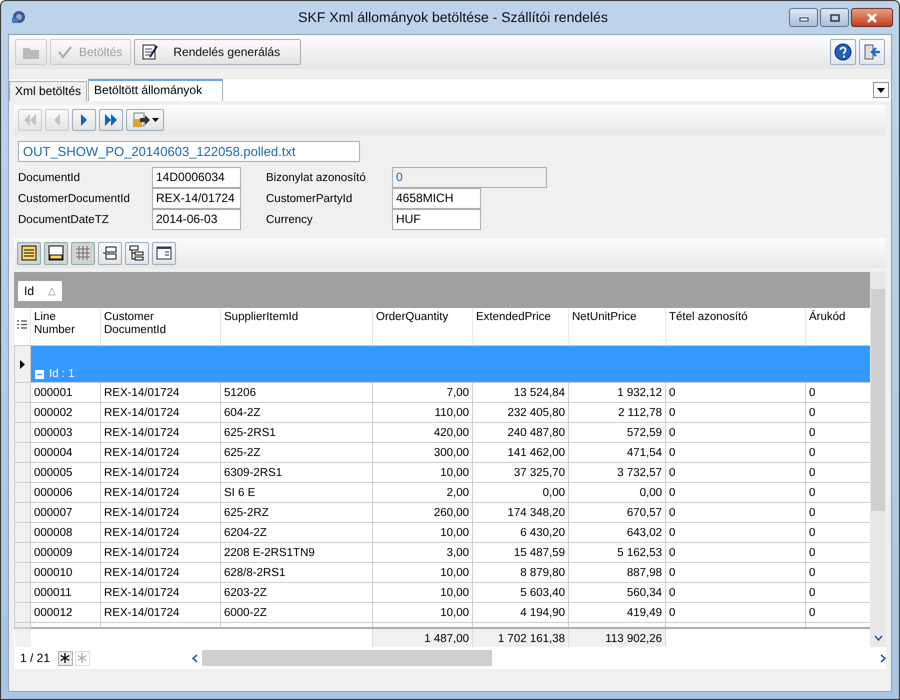 This screenshot has height=700, width=900. What do you see at coordinates (195, 658) in the screenshot?
I see `scroll-left-icon` at bounding box center [195, 658].